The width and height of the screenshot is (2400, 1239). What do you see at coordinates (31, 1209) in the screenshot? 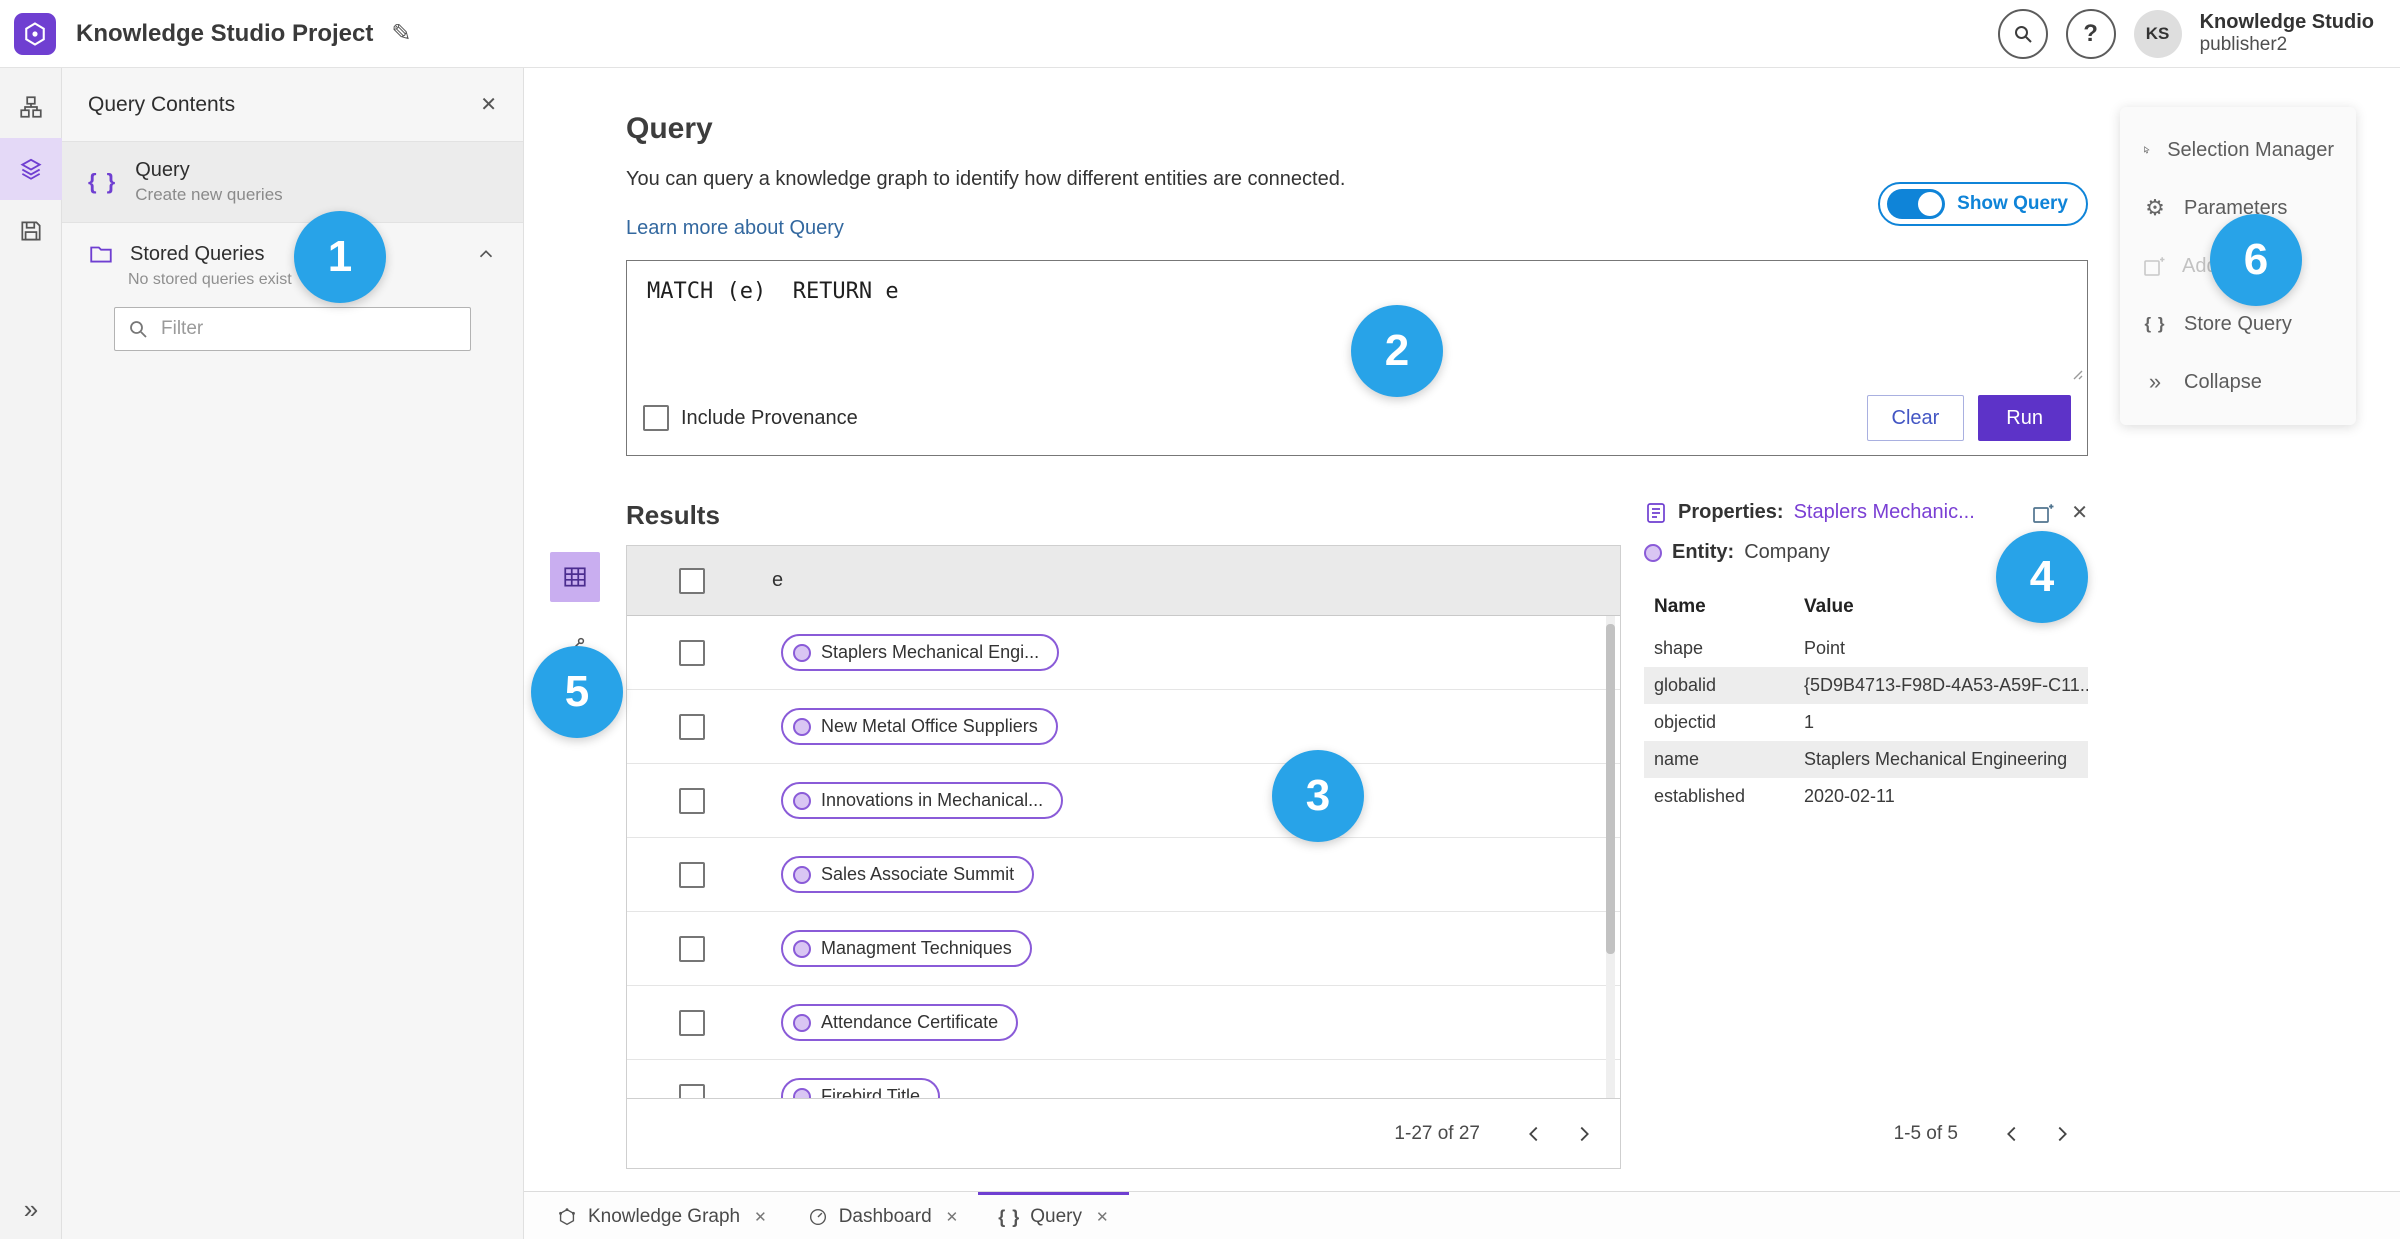
I see `expand-rail-icon: »` at bounding box center [31, 1209].